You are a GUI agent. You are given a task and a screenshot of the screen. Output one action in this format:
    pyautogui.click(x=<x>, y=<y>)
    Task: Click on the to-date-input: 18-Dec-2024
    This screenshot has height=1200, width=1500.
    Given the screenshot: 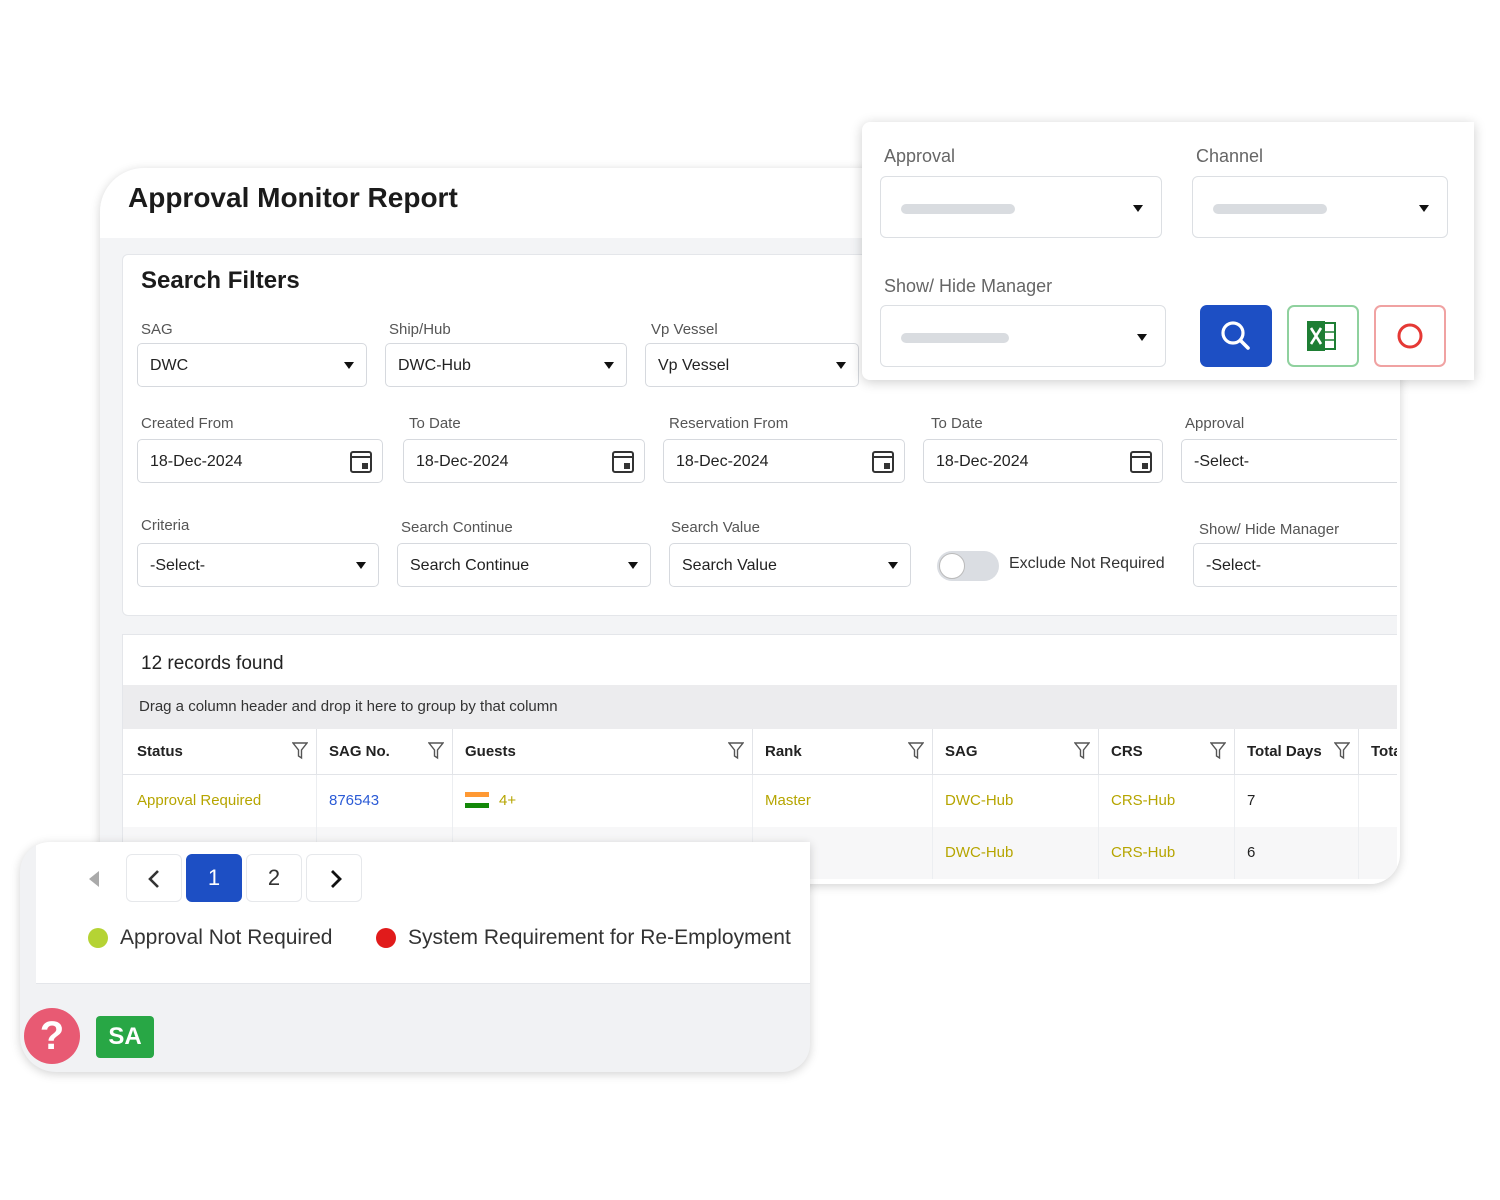 What is the action you would take?
    pyautogui.click(x=524, y=461)
    